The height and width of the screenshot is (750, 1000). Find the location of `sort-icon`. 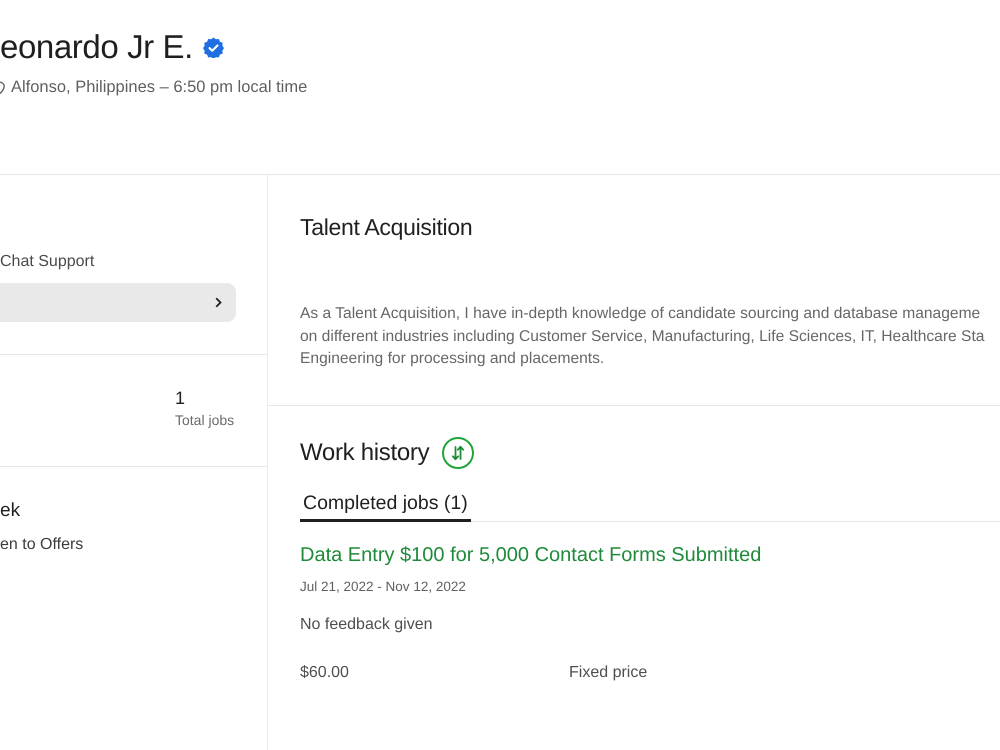

sort-icon is located at coordinates (458, 453).